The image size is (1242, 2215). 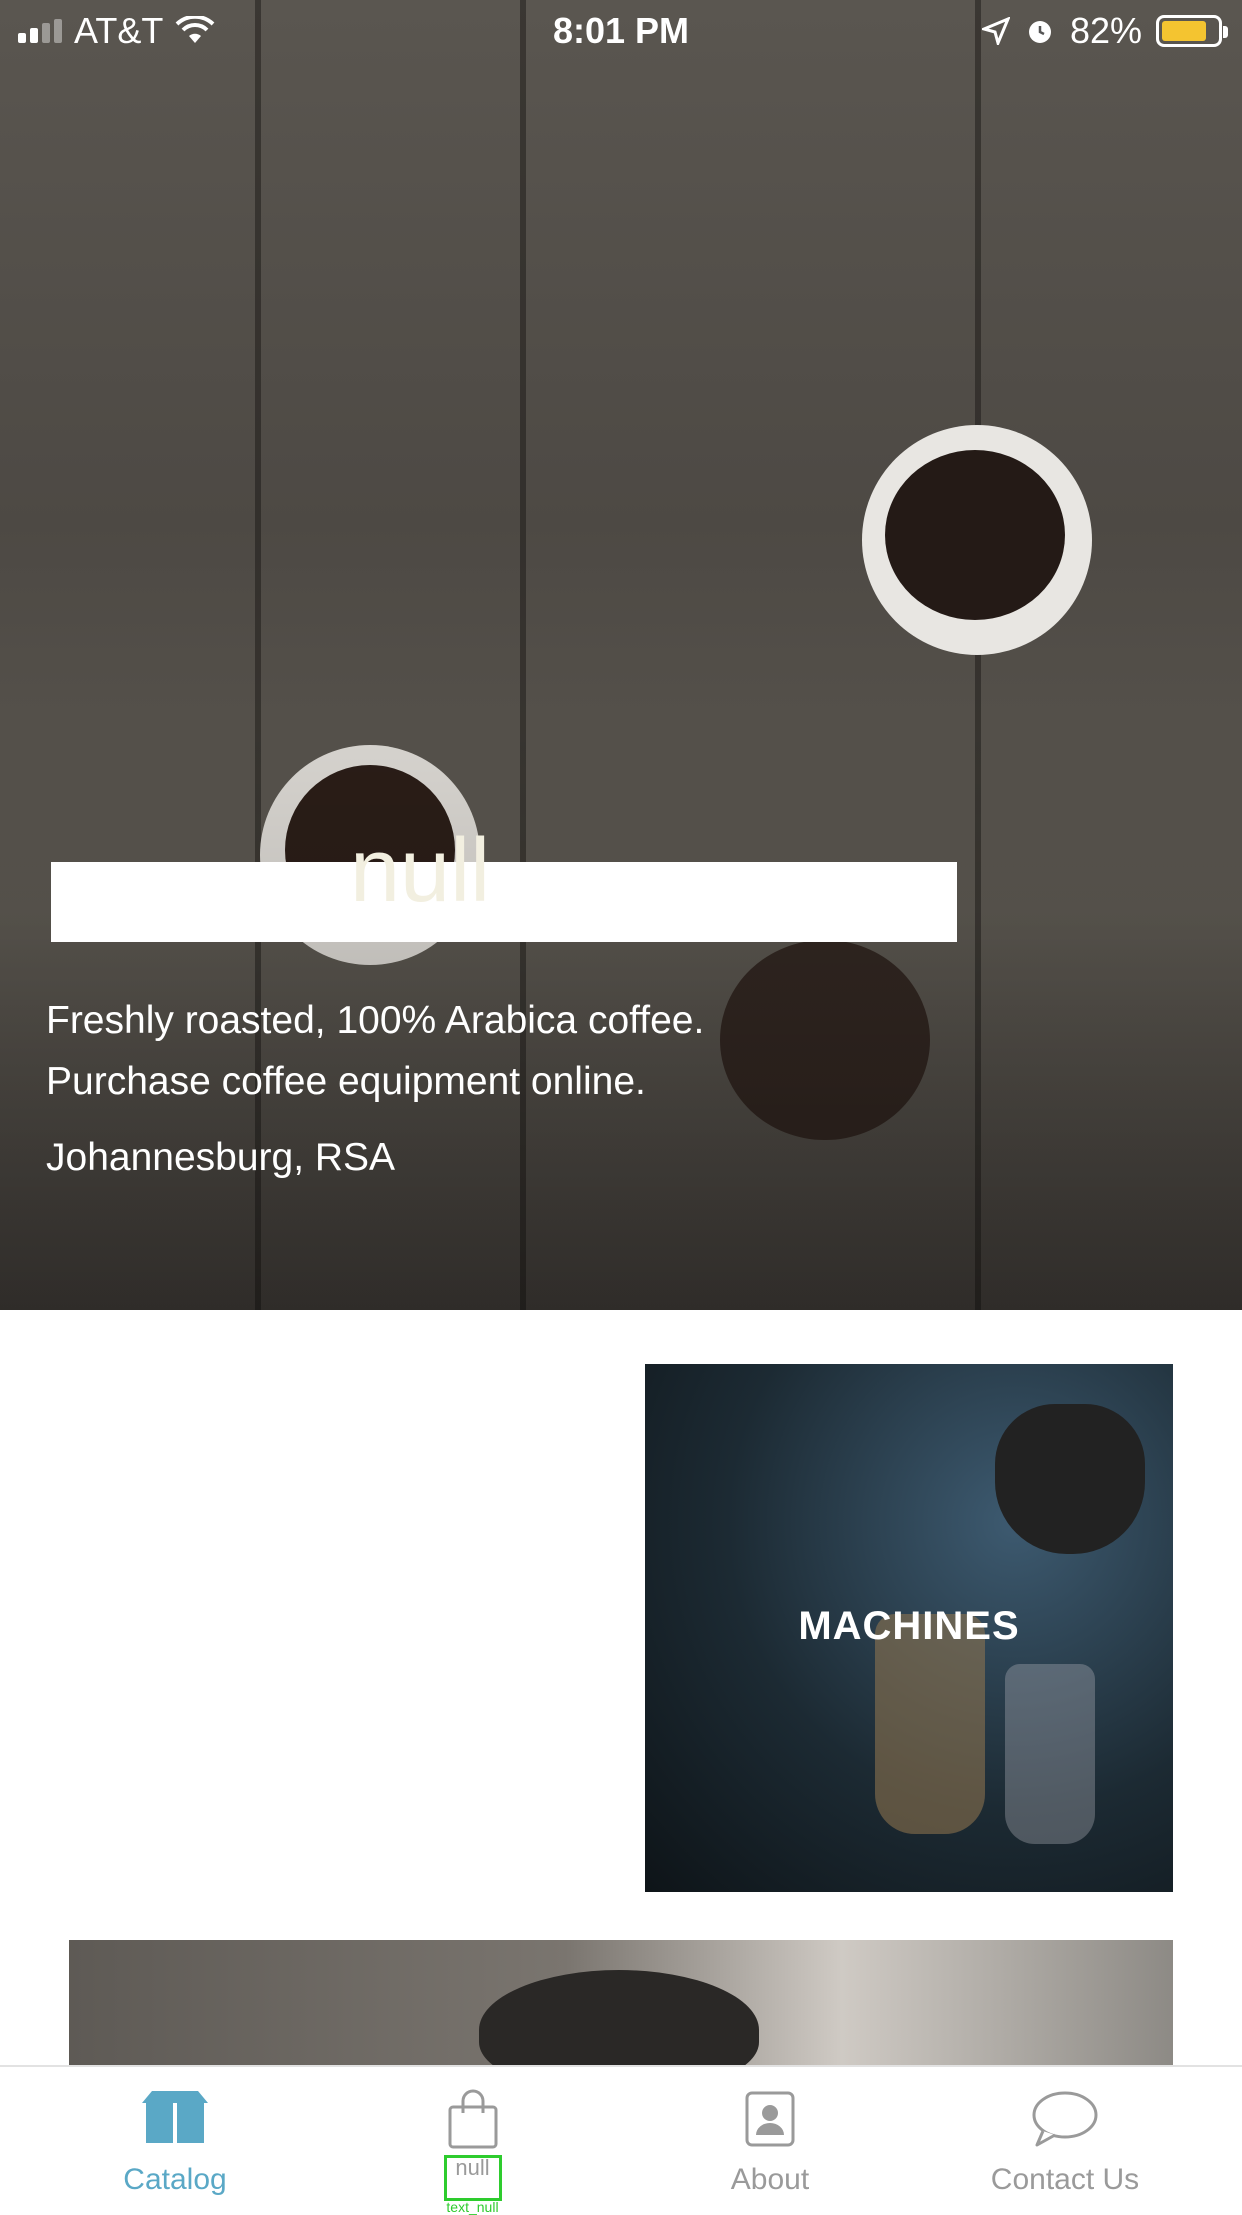 I want to click on tab-bar: Catalog null text_null About Contact Us, so click(x=621, y=2140).